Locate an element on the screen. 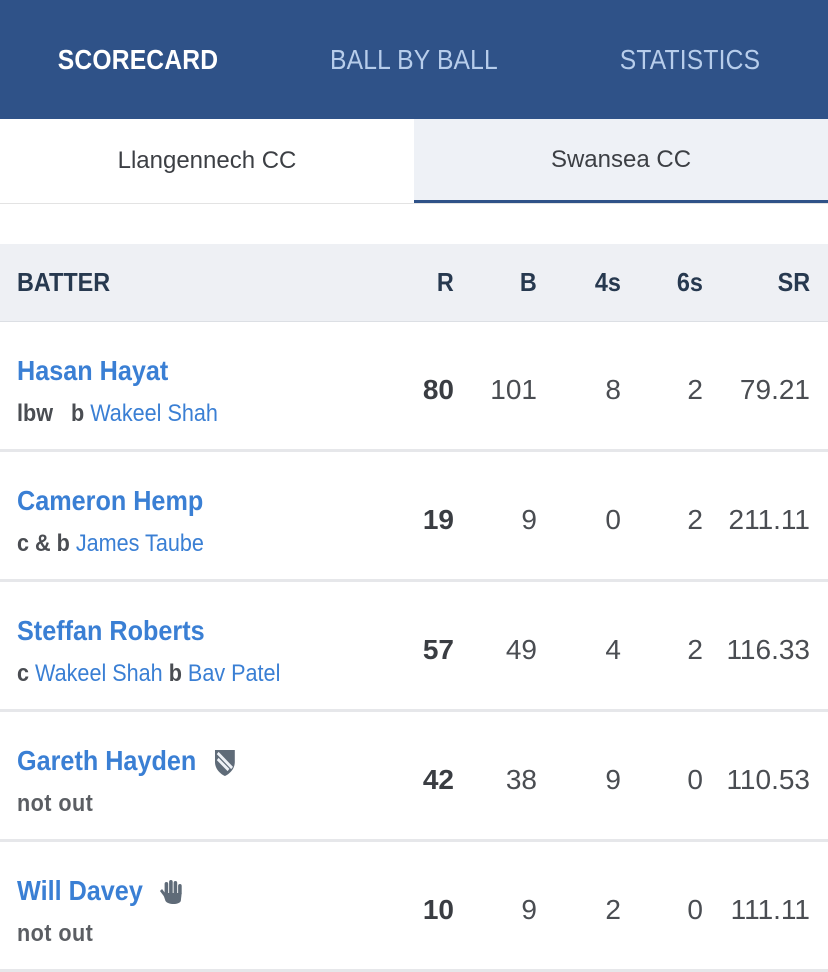 The width and height of the screenshot is (828, 972). team-selector: Llangennech CC Swansea CC is located at coordinates (414, 161).